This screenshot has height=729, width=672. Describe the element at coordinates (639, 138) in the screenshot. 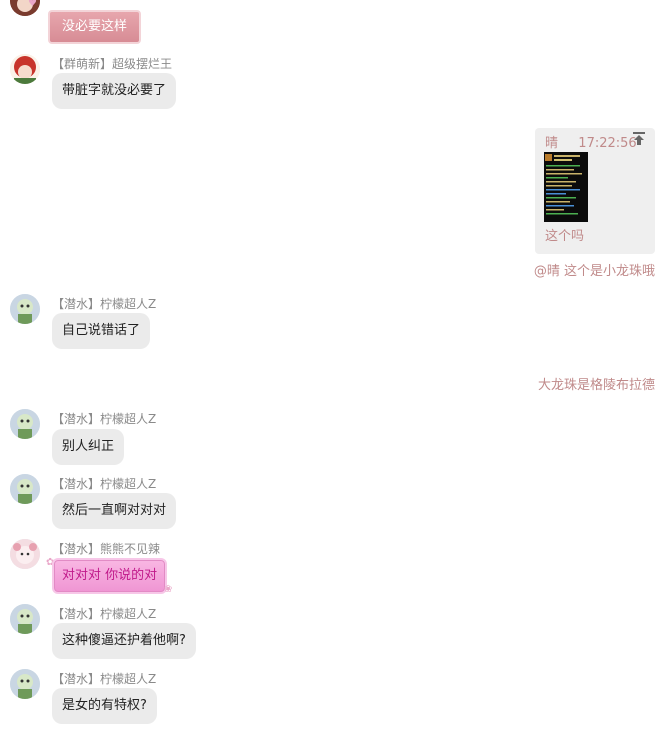

I see `arrow-up-to-top-icon` at that location.